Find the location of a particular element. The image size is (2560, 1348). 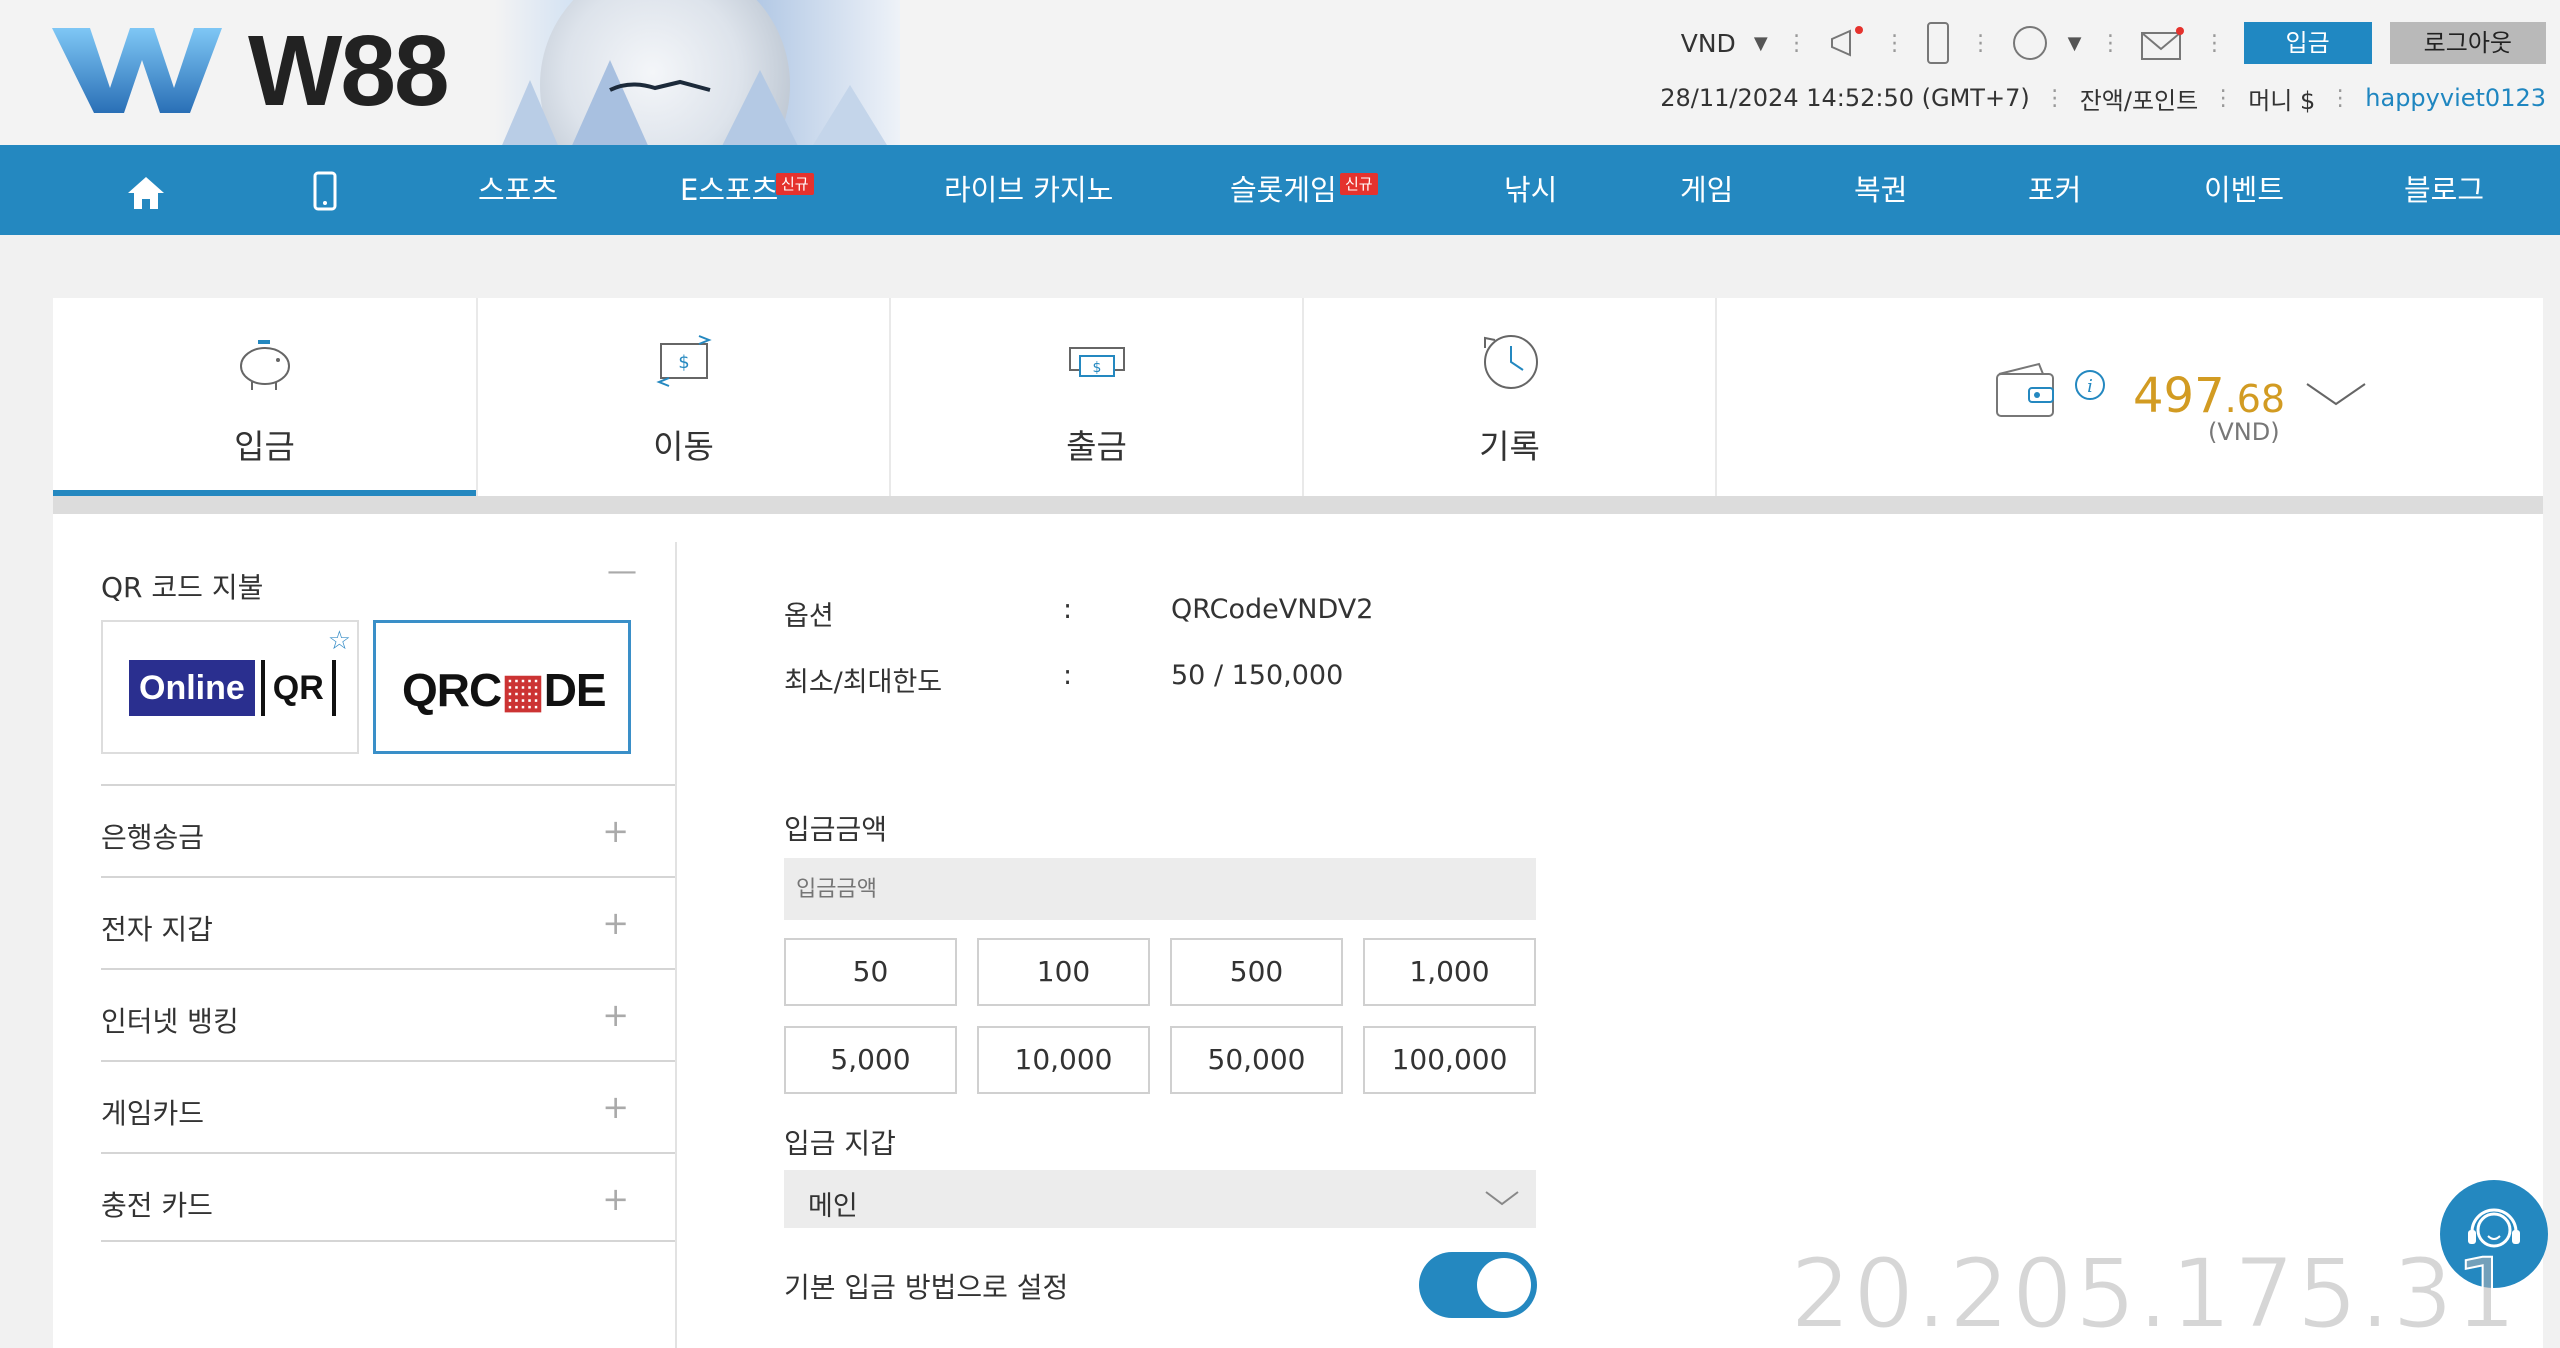

method-label: 충전 카드 is located at coordinates (157, 1205).